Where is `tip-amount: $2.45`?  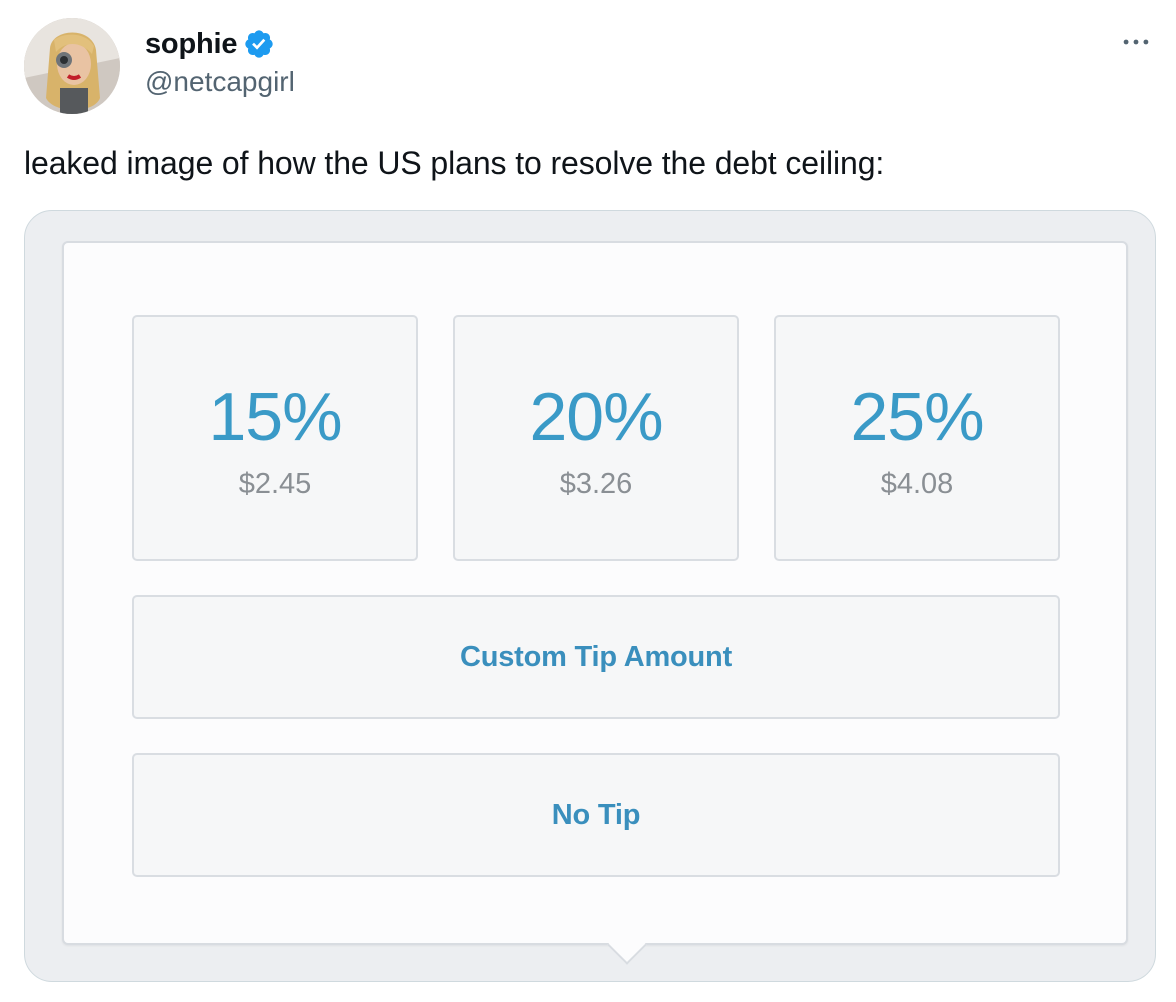
tip-amount: $2.45 is located at coordinates (275, 484).